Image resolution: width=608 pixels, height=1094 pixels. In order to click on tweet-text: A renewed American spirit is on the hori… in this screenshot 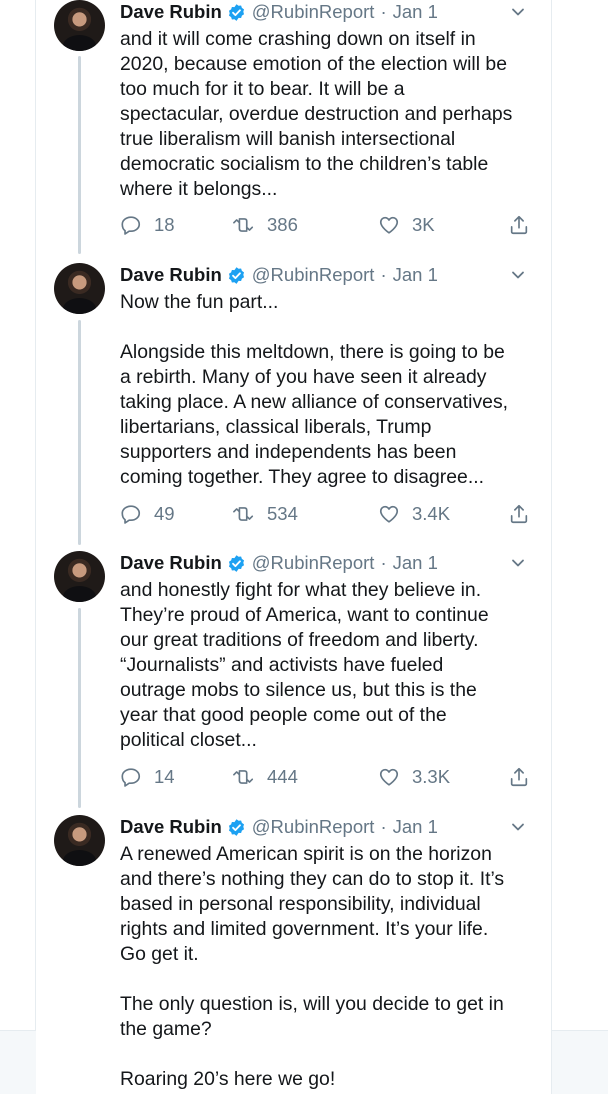, I will do `click(312, 966)`.